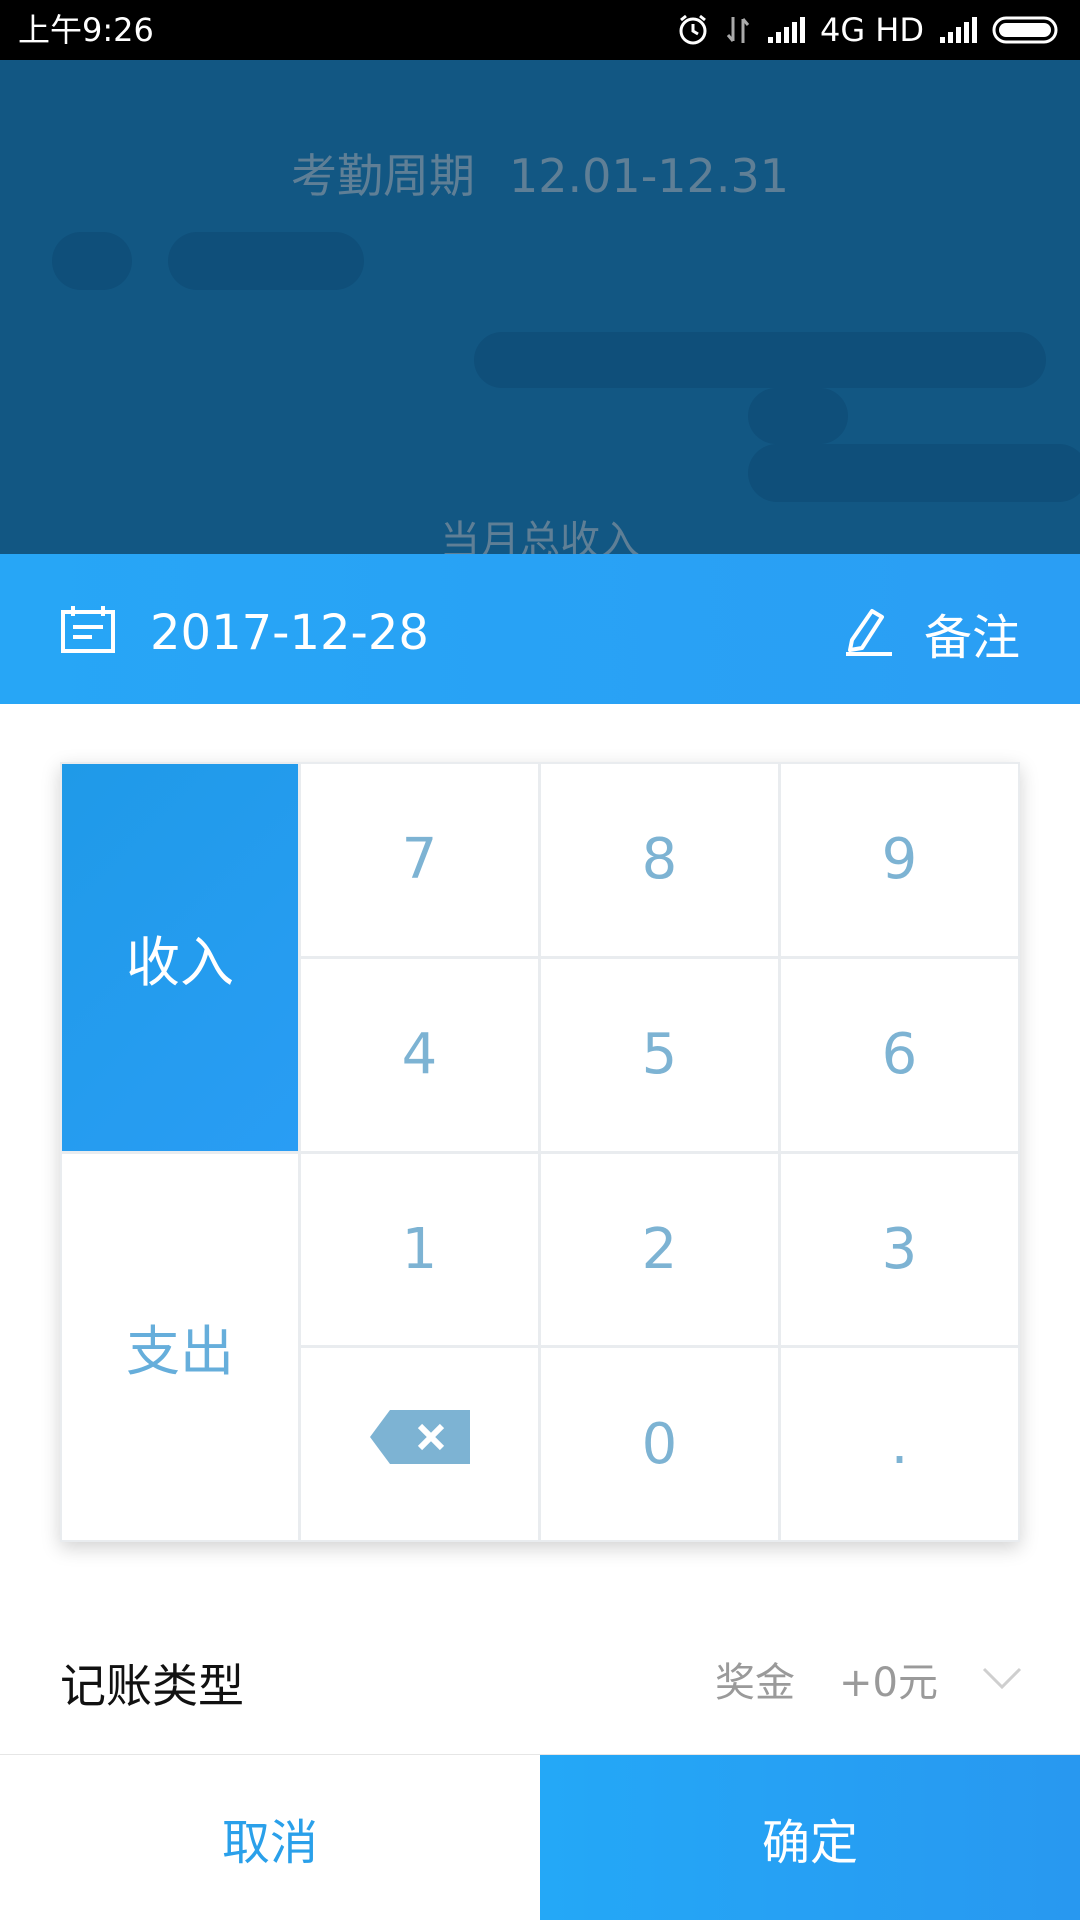  What do you see at coordinates (270, 1837) in the screenshot?
I see `cancel-button: 取消` at bounding box center [270, 1837].